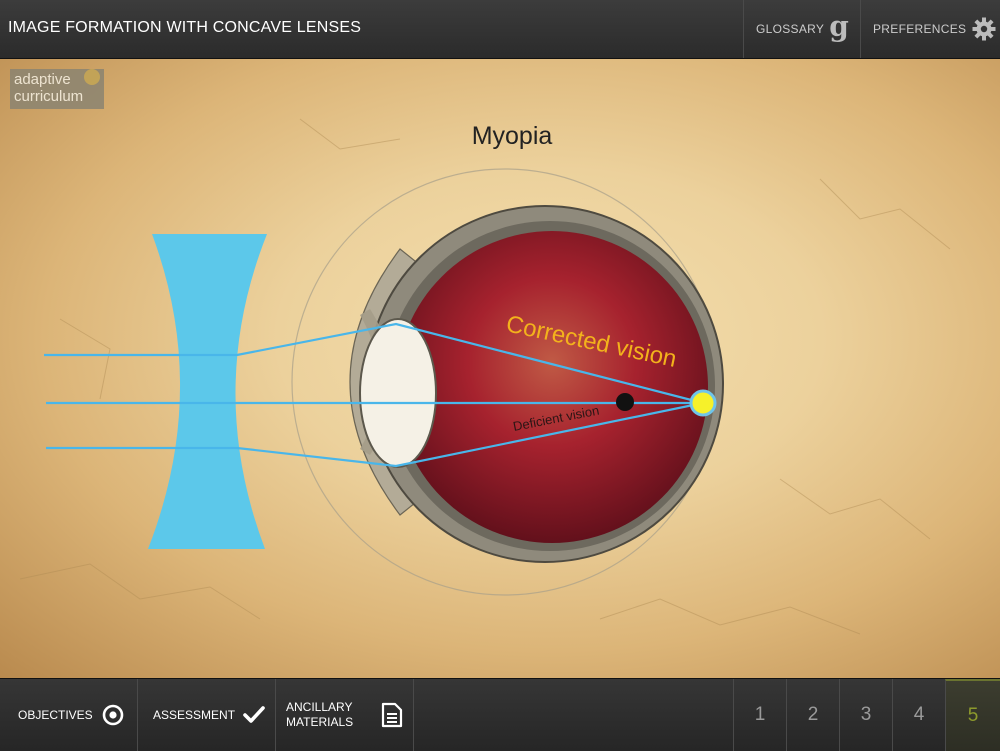  Describe the element at coordinates (839, 26) in the screenshot. I see `glossary-icon: g` at that location.